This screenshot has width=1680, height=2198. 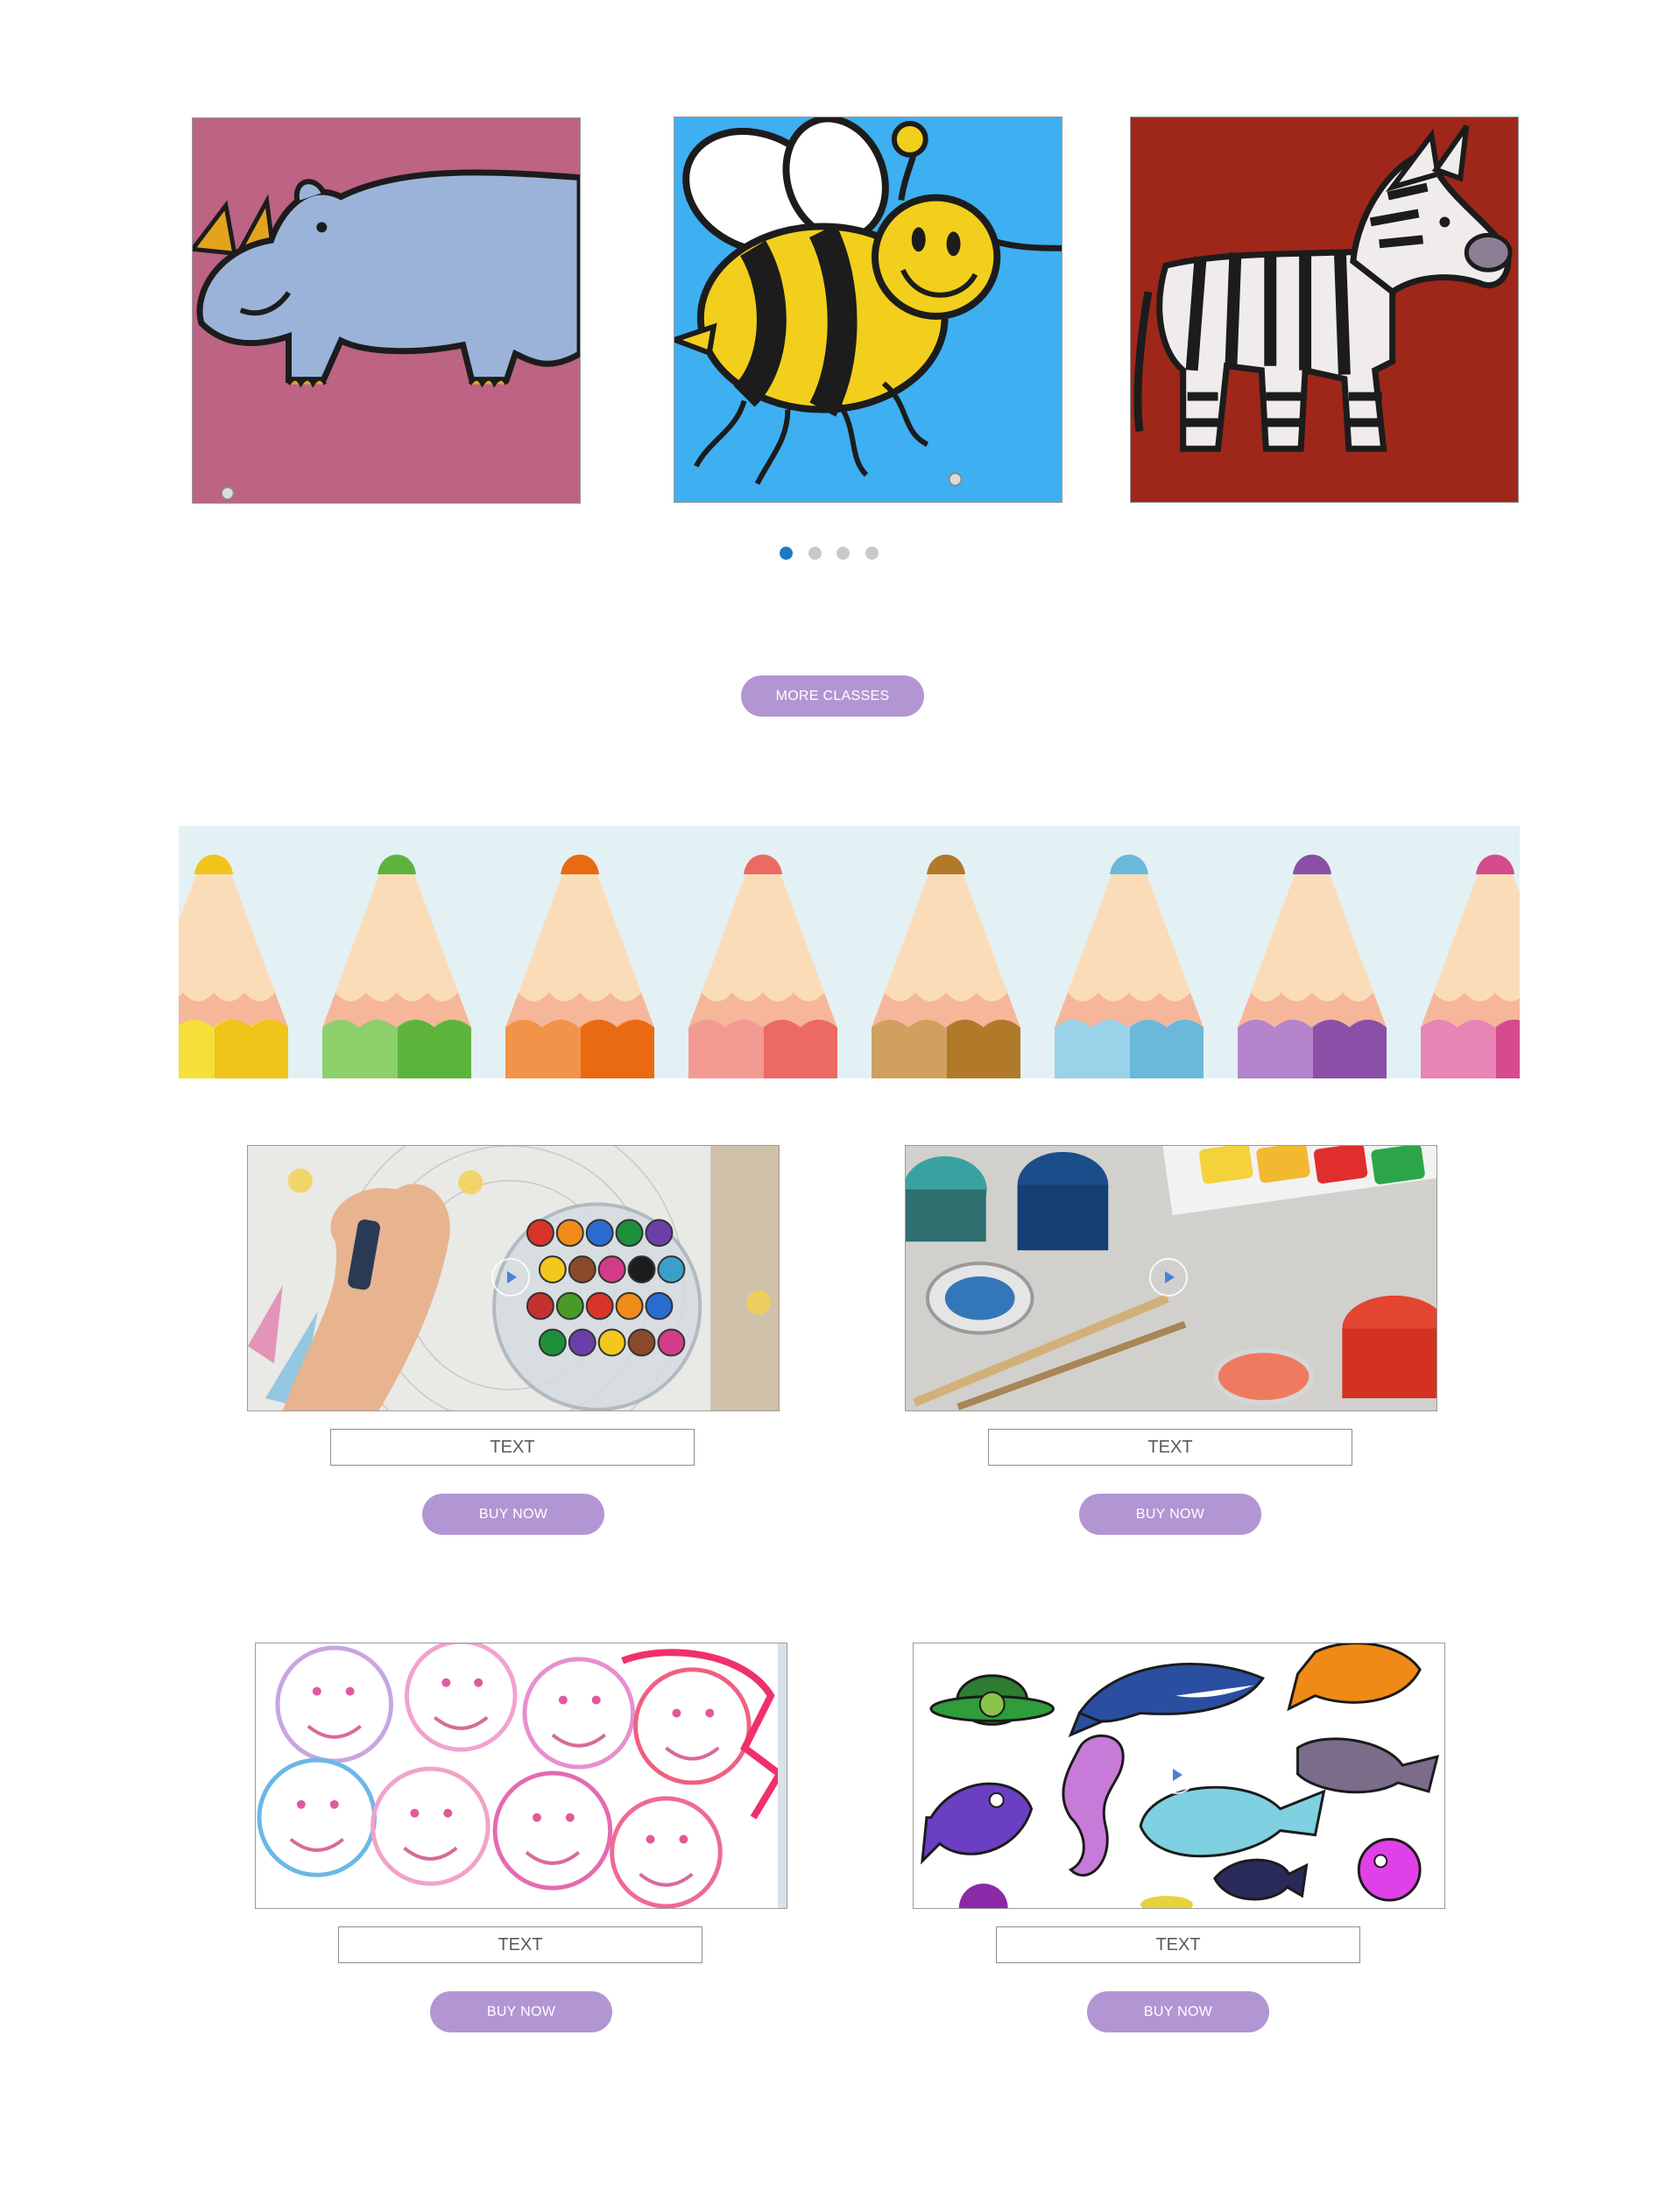 What do you see at coordinates (520, 1945) in the screenshot?
I see `product-text-3: TEXT` at bounding box center [520, 1945].